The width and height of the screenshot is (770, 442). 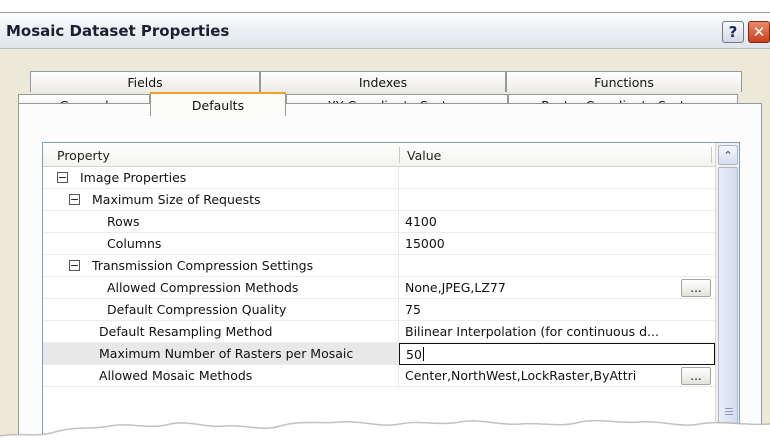 I want to click on property-cell: − Maximum Size of Requests, so click(x=221, y=200).